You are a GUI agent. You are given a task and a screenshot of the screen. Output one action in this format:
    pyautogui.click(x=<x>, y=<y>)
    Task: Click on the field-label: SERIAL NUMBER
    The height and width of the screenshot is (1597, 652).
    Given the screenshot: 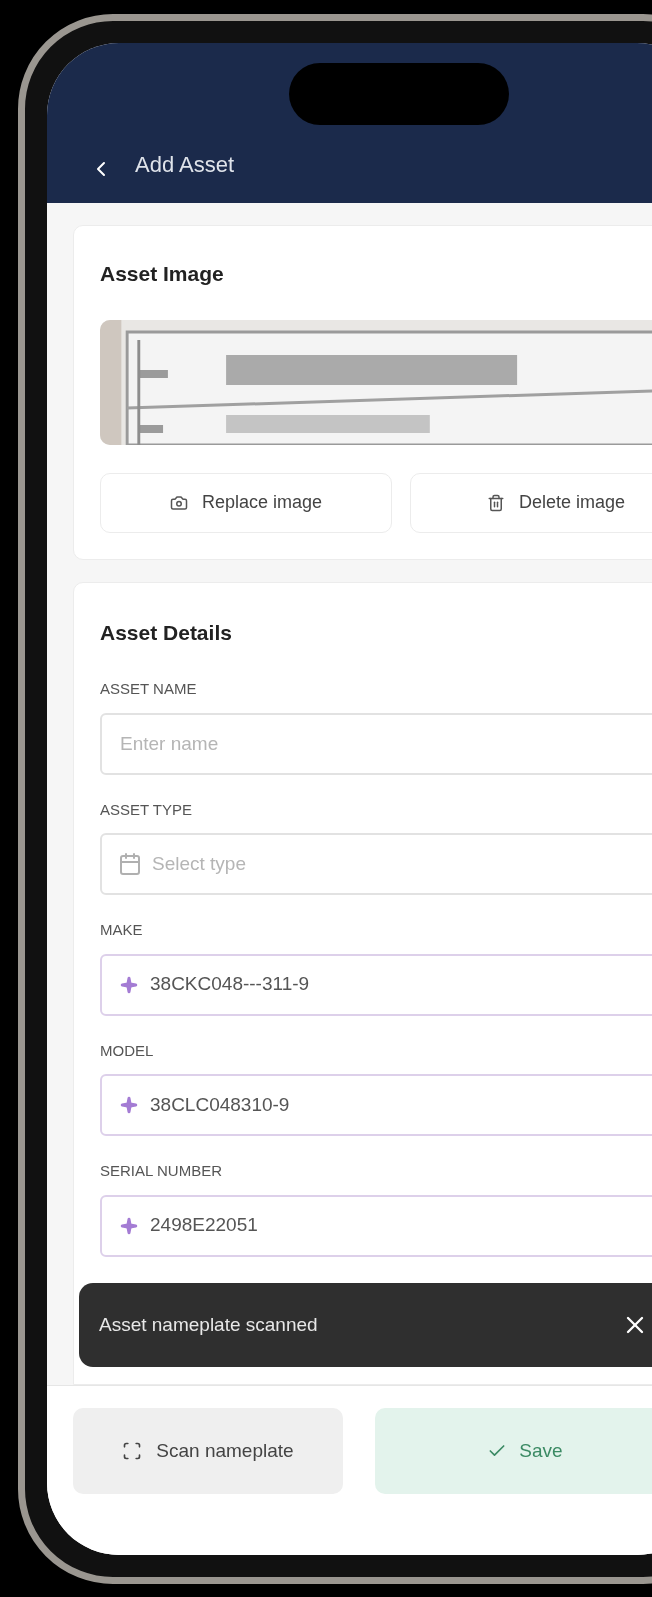 What is the action you would take?
    pyautogui.click(x=161, y=1171)
    